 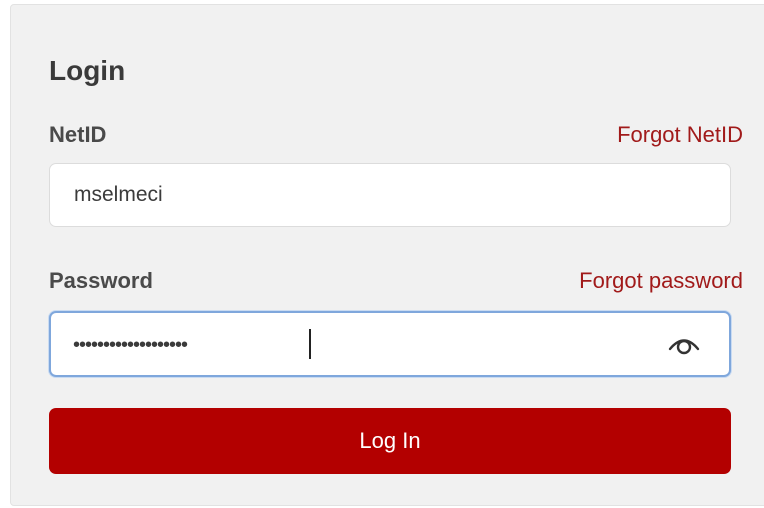 I want to click on forgot-password-link: Forgot password, so click(x=661, y=281).